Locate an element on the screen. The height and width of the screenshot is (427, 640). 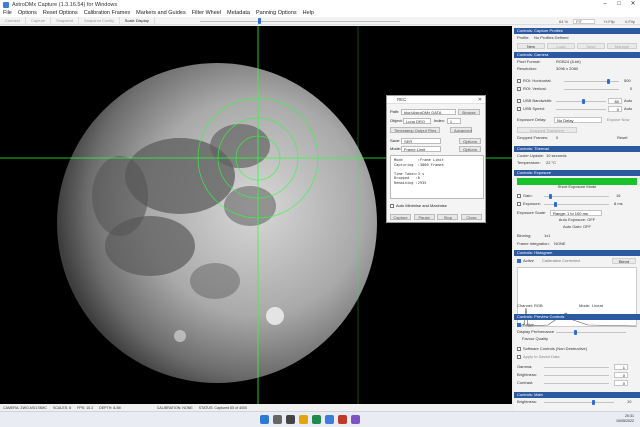
short-exposure-mode-button: Short Exposure Mode is located at coordinates (577, 187).